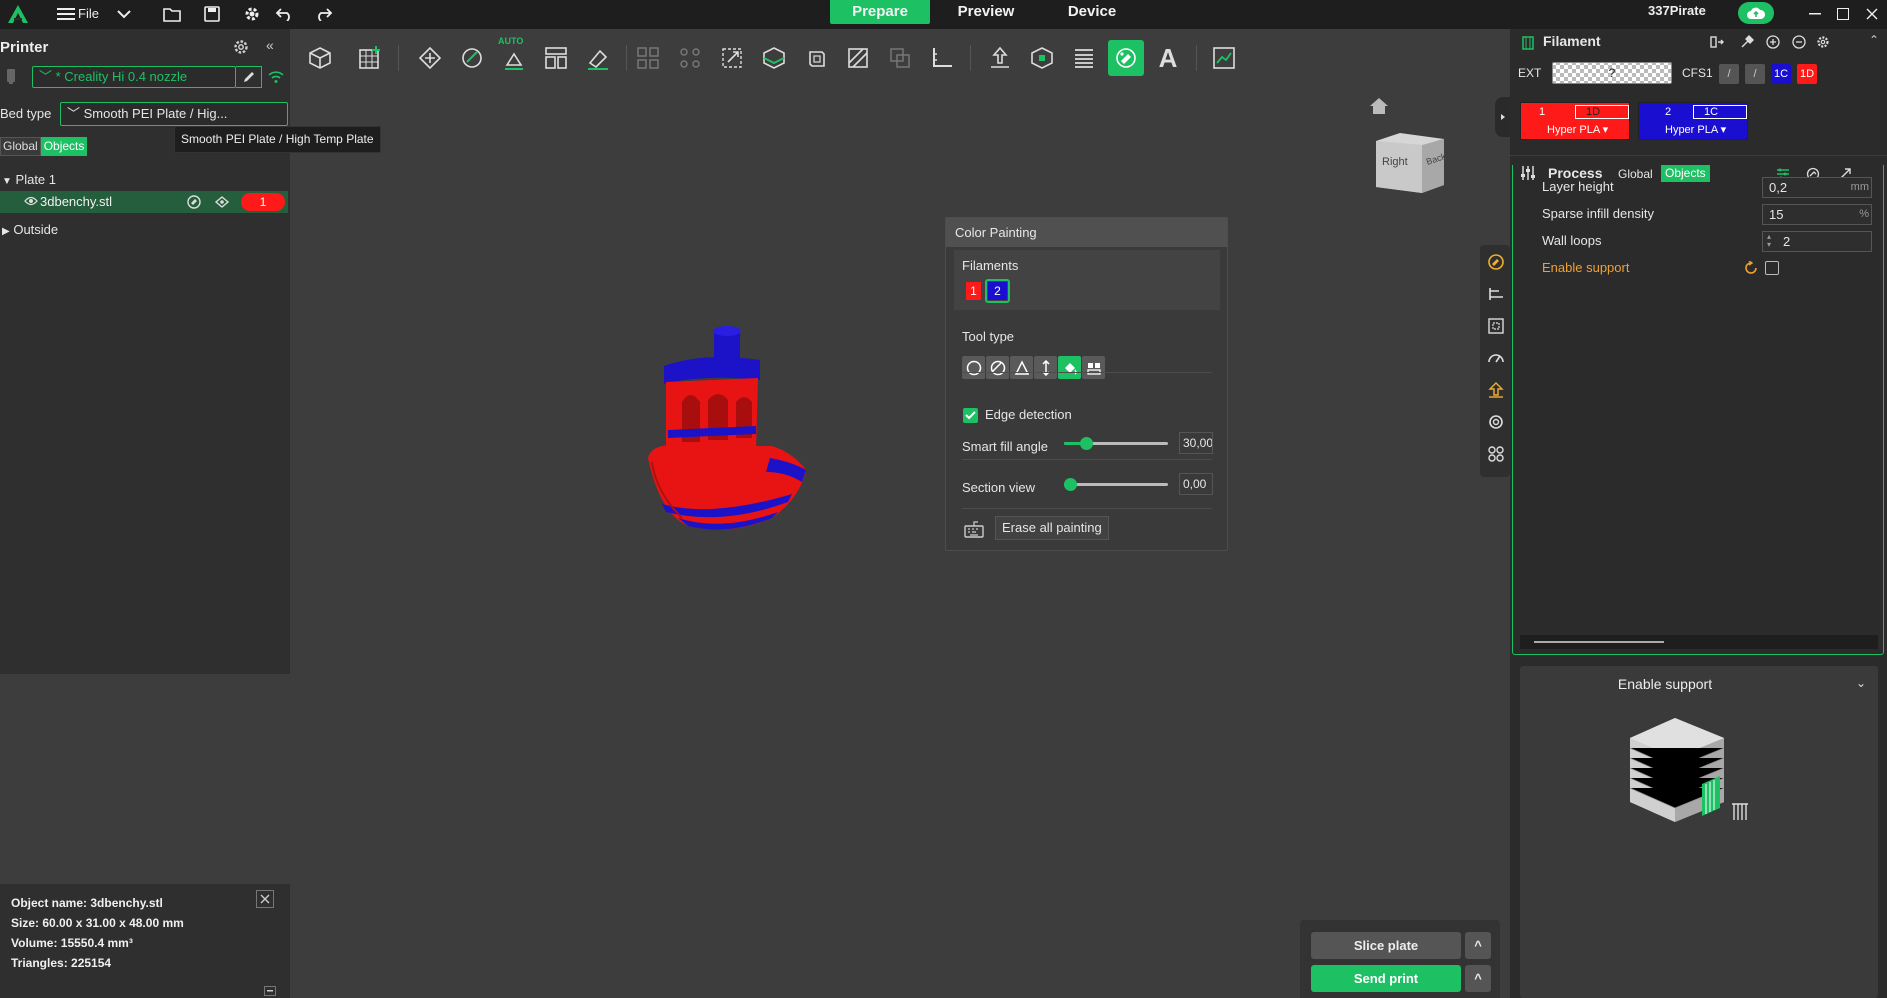 This screenshot has height=998, width=1887. Describe the element at coordinates (900, 58) in the screenshot. I see `boolean-icon` at that location.